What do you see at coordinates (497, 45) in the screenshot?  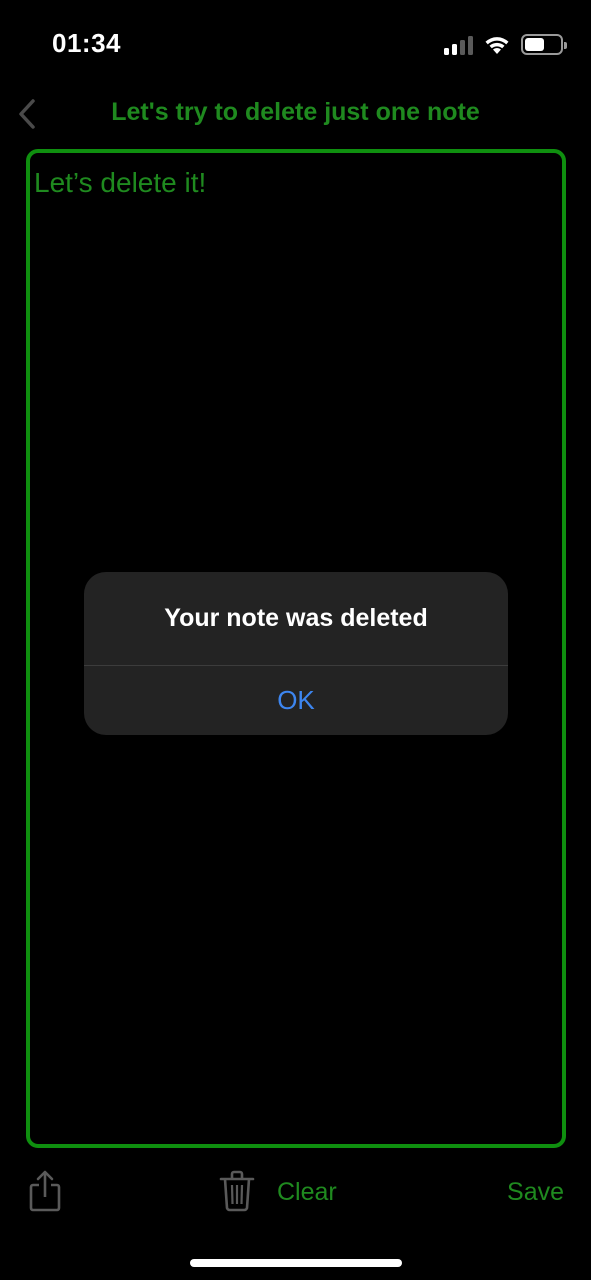 I see `wifi-icon` at bounding box center [497, 45].